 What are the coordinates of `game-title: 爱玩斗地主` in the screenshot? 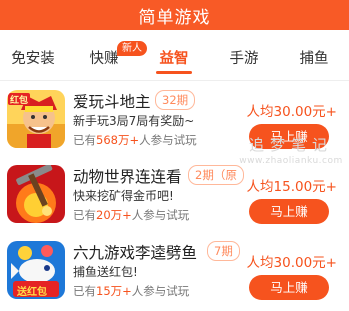 It's located at (112, 102).